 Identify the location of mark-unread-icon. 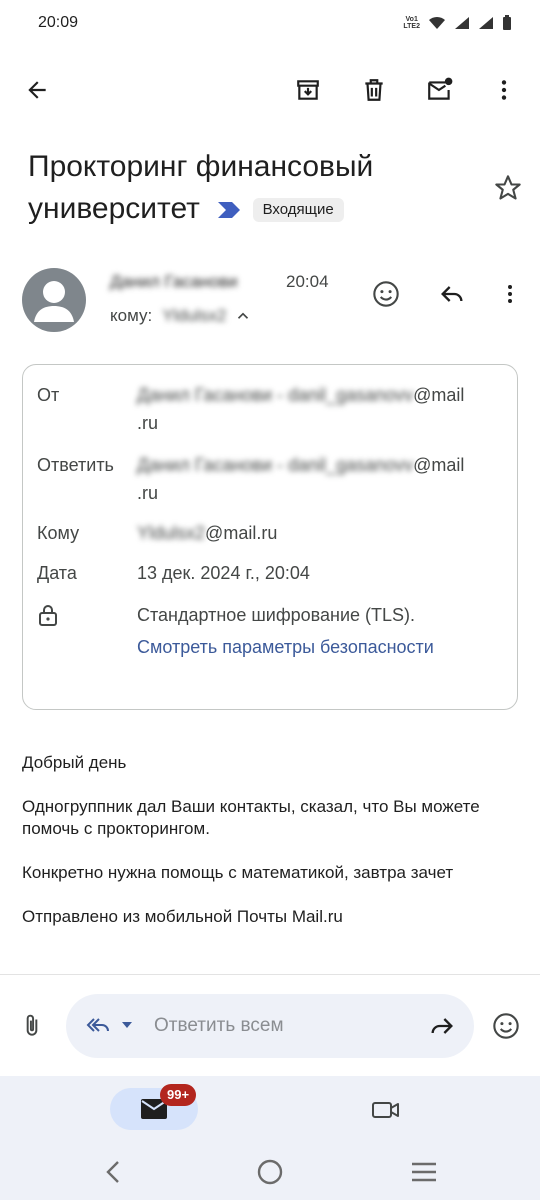
(440, 88).